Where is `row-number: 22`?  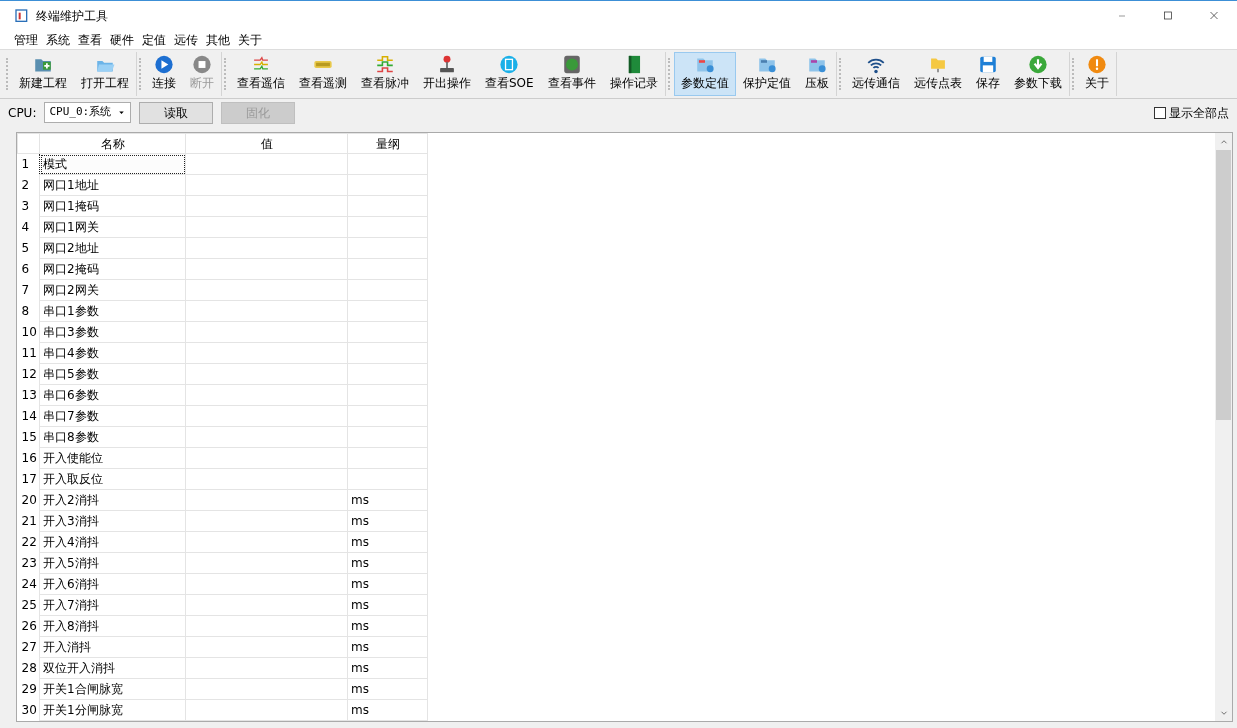
row-number: 22 is located at coordinates (28, 542).